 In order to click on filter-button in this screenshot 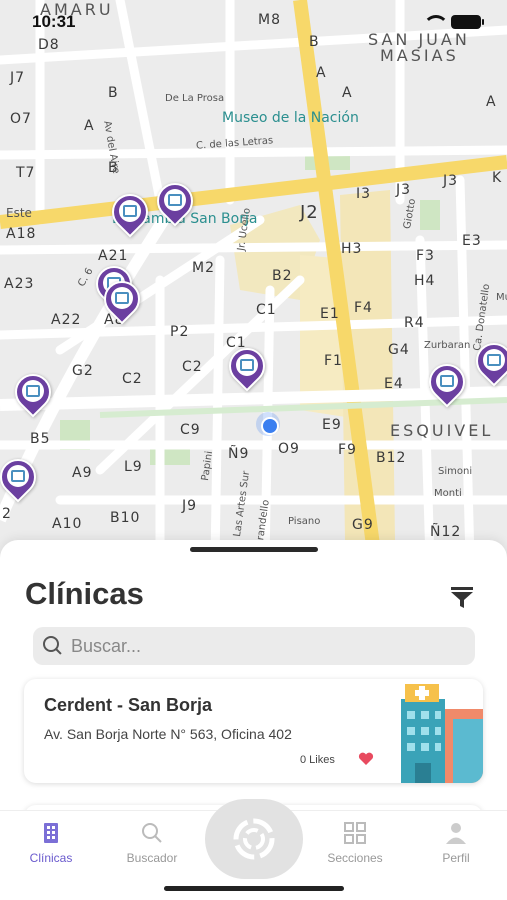, I will do `click(462, 597)`.